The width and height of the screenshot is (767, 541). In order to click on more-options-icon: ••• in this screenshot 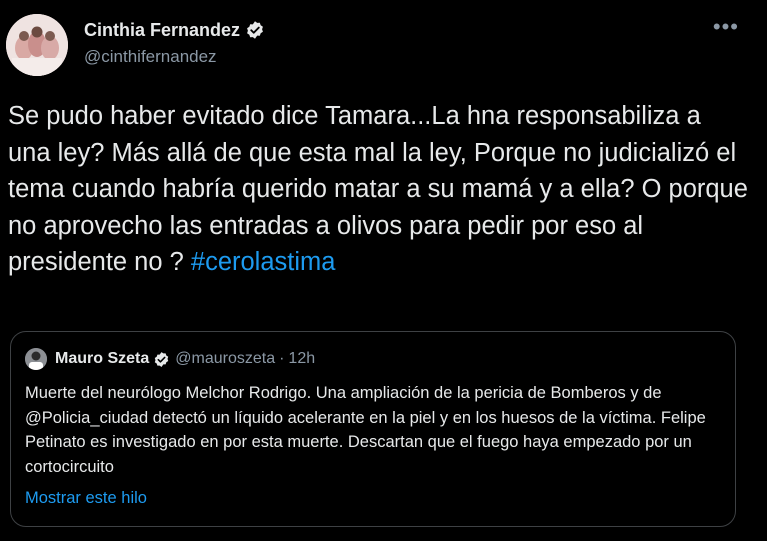, I will do `click(726, 27)`.